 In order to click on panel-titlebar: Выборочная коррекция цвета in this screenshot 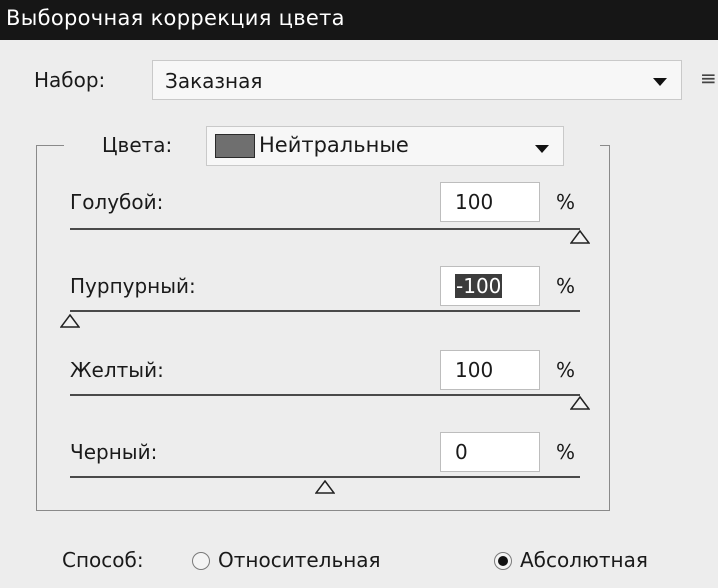, I will do `click(359, 20)`.